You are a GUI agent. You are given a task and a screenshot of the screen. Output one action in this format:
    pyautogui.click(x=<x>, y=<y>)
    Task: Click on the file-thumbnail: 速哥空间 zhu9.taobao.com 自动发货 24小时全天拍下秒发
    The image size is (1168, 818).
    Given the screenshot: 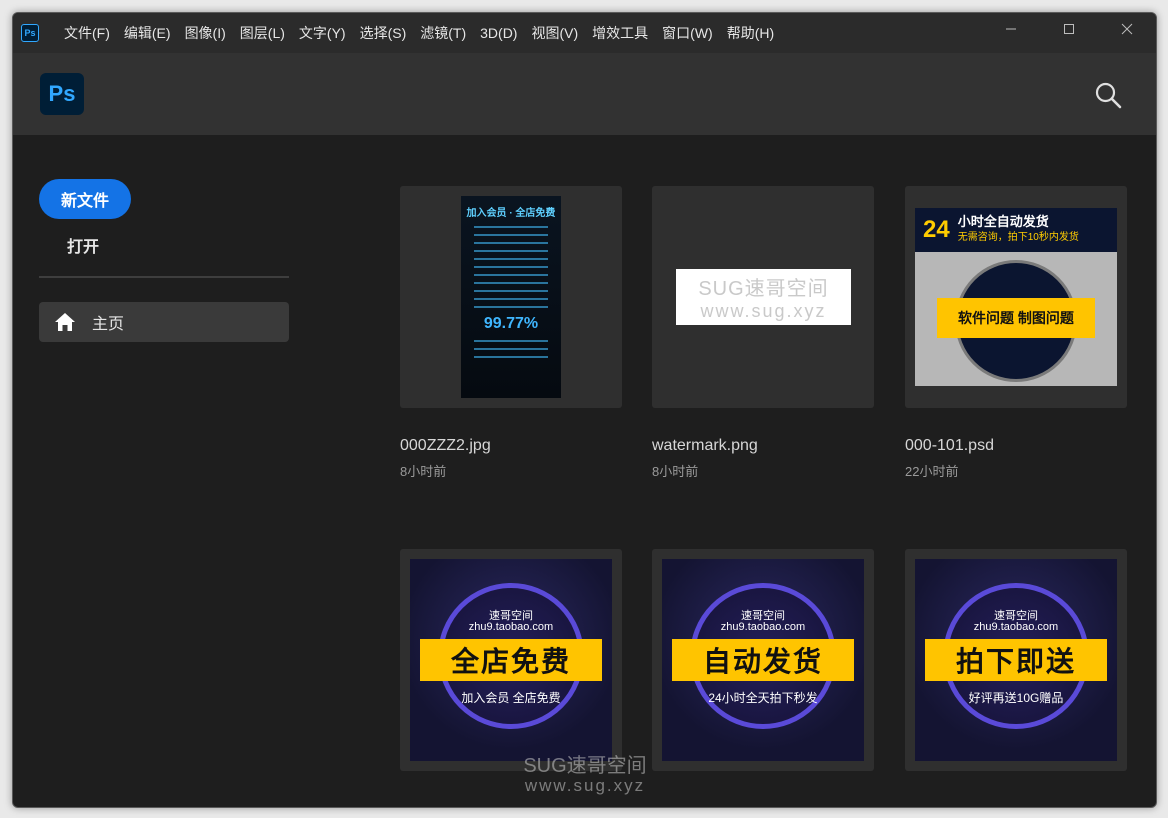 What is the action you would take?
    pyautogui.click(x=763, y=660)
    